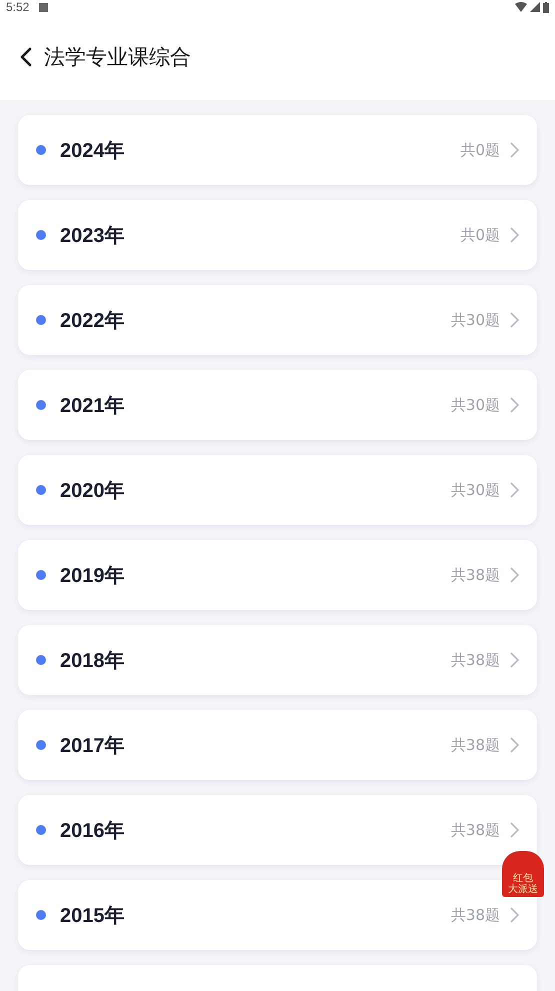  Describe the element at coordinates (521, 7) in the screenshot. I see `wifi-icon` at that location.